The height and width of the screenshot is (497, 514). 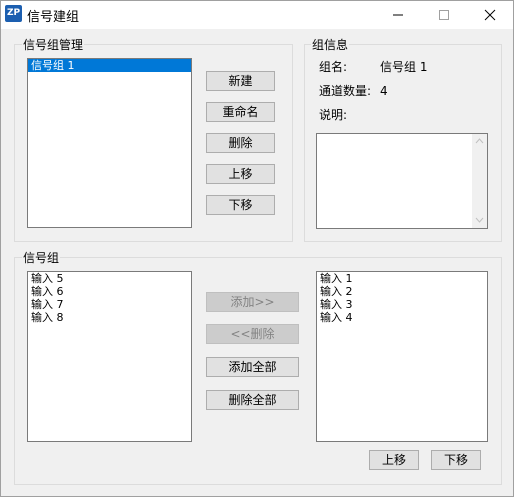 What do you see at coordinates (109, 65) in the screenshot?
I see `list-item: 信号组 1` at bounding box center [109, 65].